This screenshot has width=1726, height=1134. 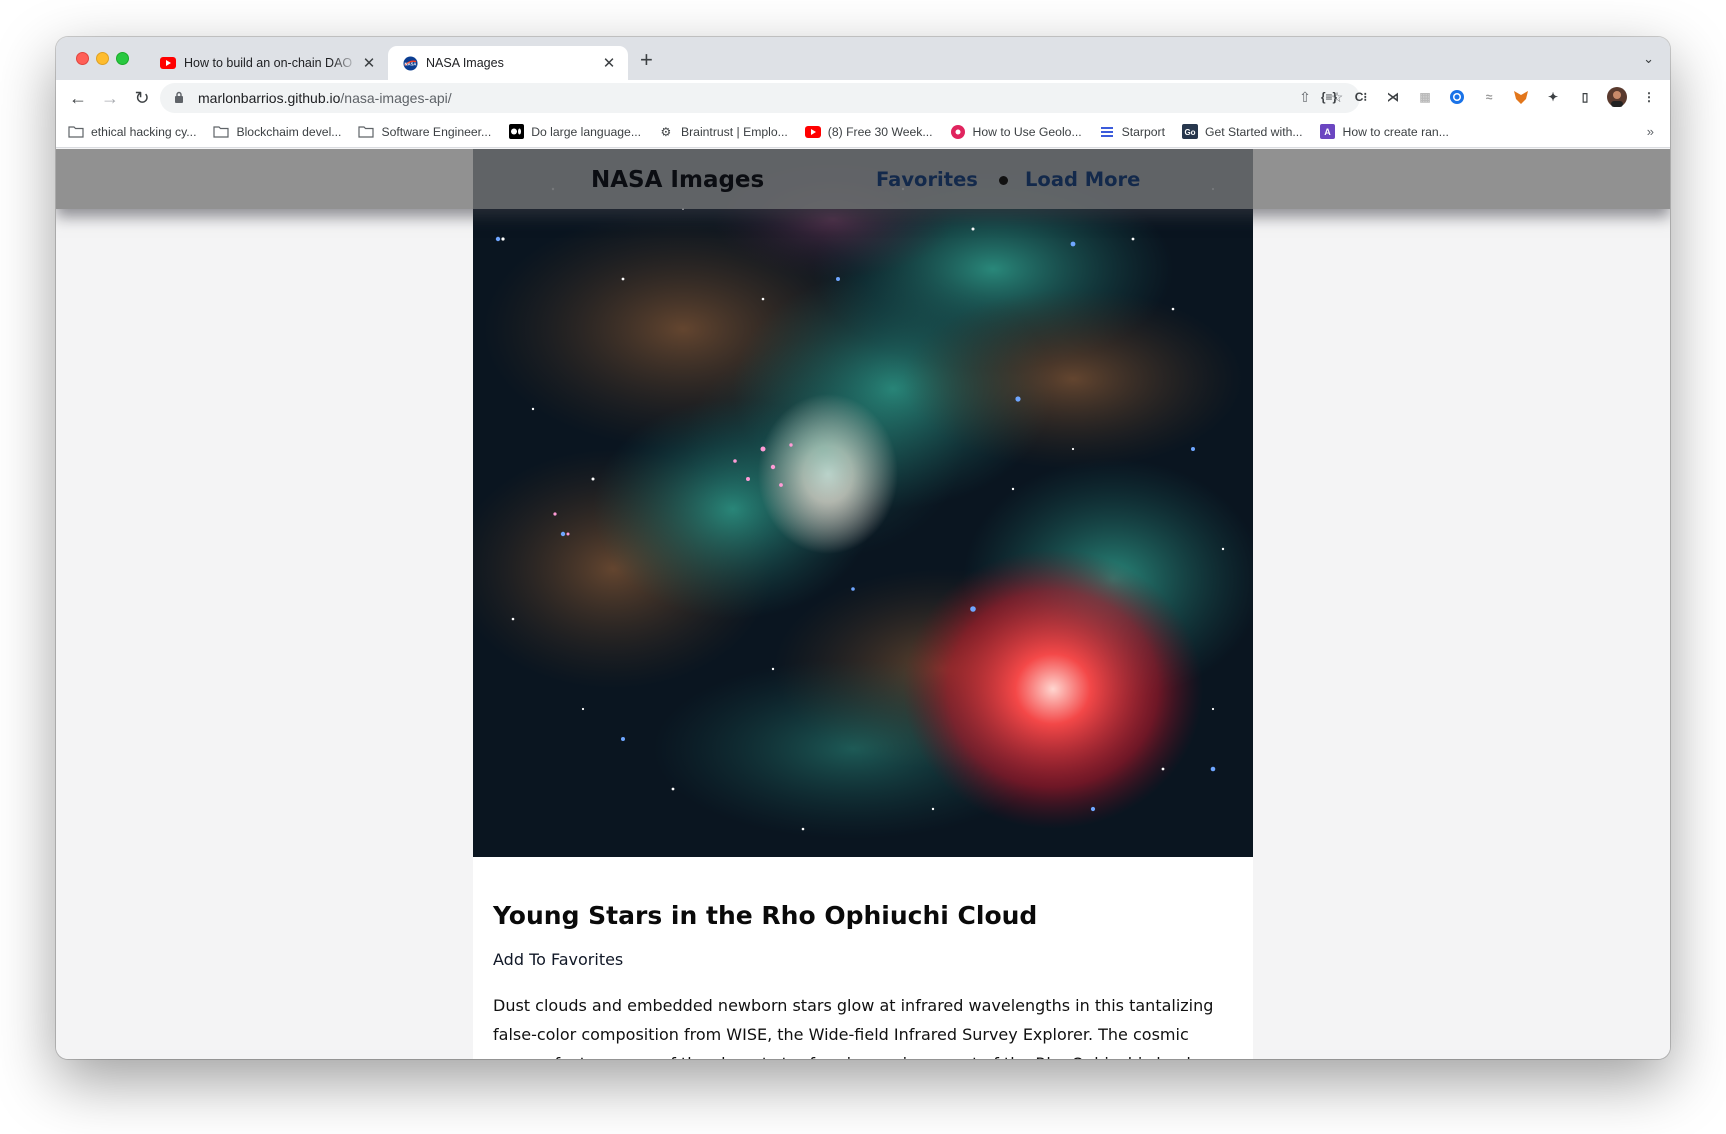 I want to click on svg-text: A, so click(x=1327, y=132).